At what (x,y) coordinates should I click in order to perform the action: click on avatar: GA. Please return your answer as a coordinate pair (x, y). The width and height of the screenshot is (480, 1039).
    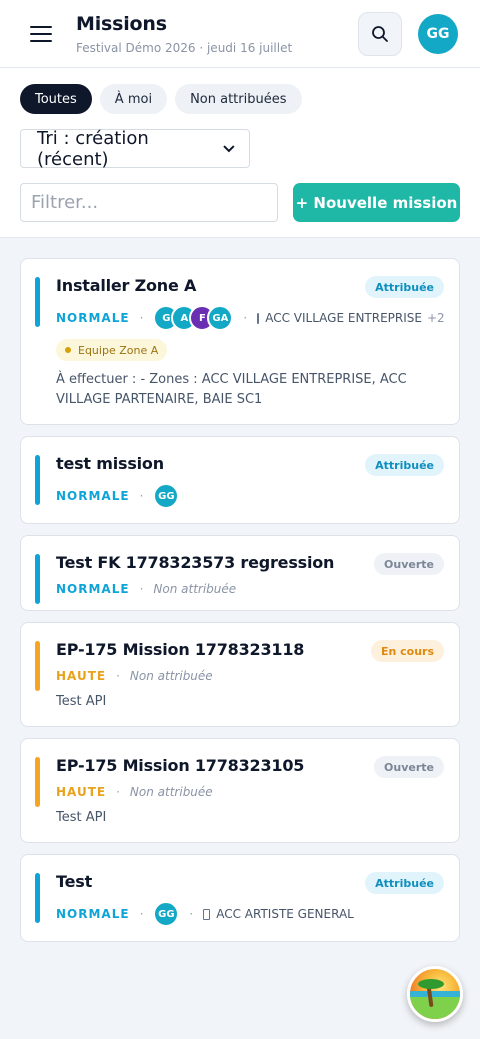
    Looking at the image, I should click on (220, 318).